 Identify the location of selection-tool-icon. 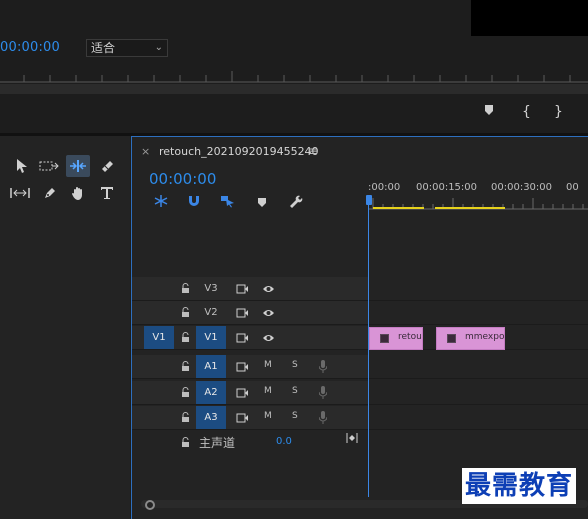
(22, 166).